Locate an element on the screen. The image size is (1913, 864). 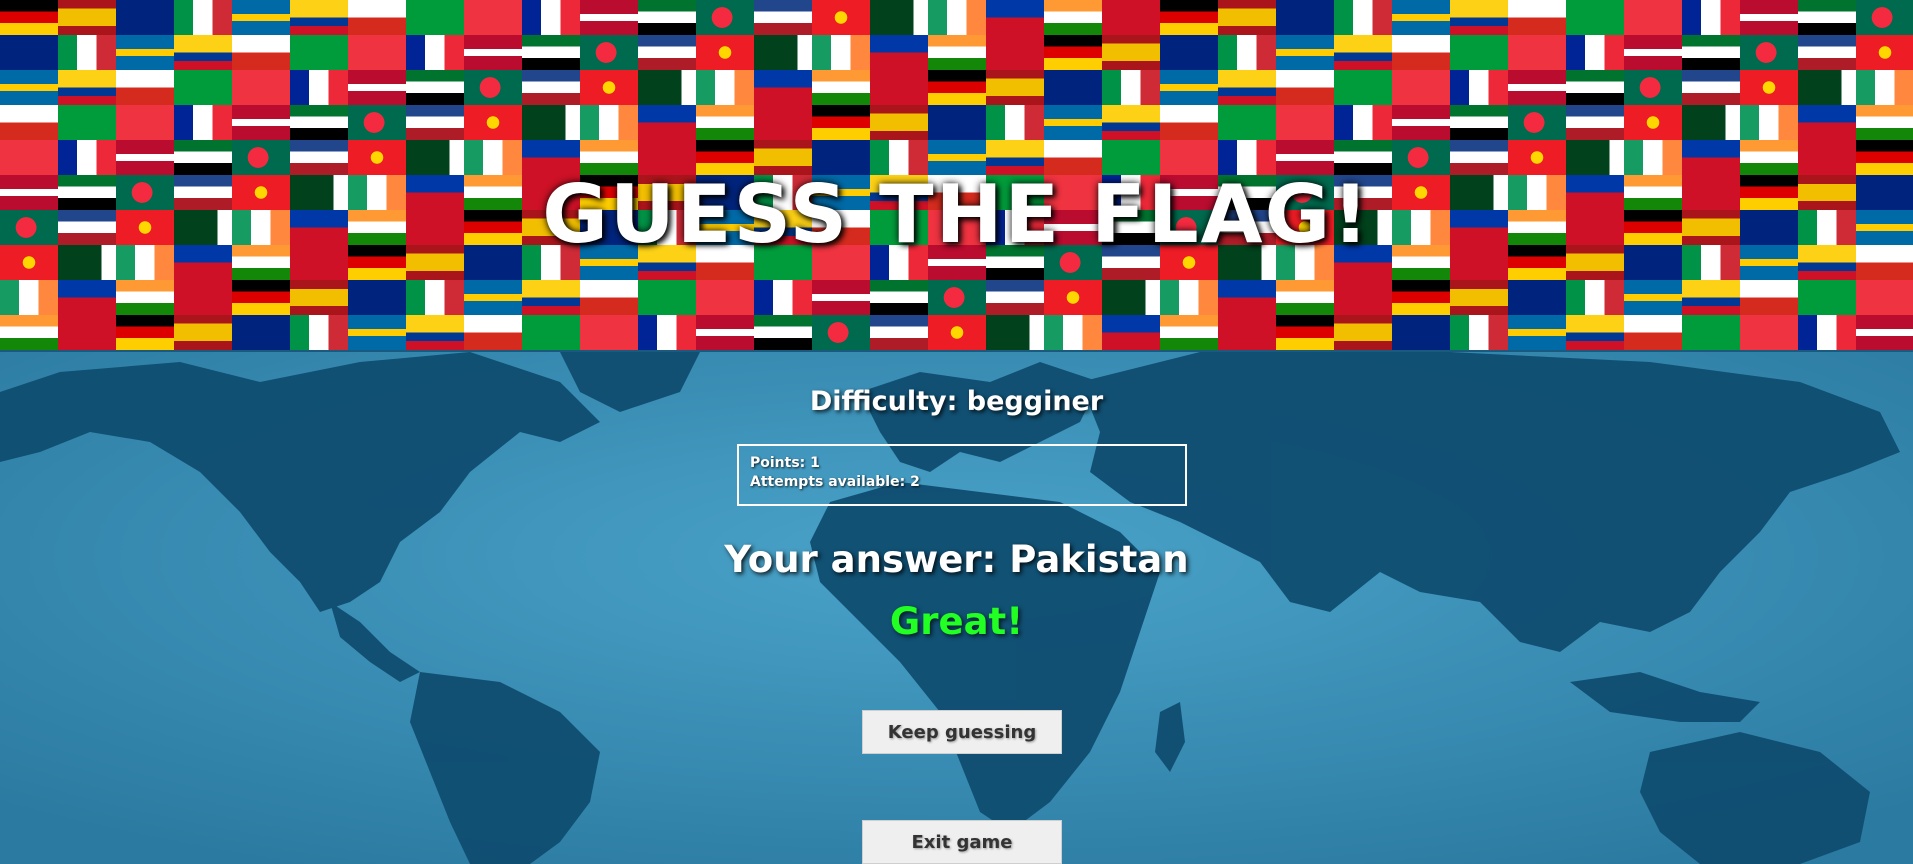
game-title: GUESS THE FLAG! is located at coordinates (956, 214).